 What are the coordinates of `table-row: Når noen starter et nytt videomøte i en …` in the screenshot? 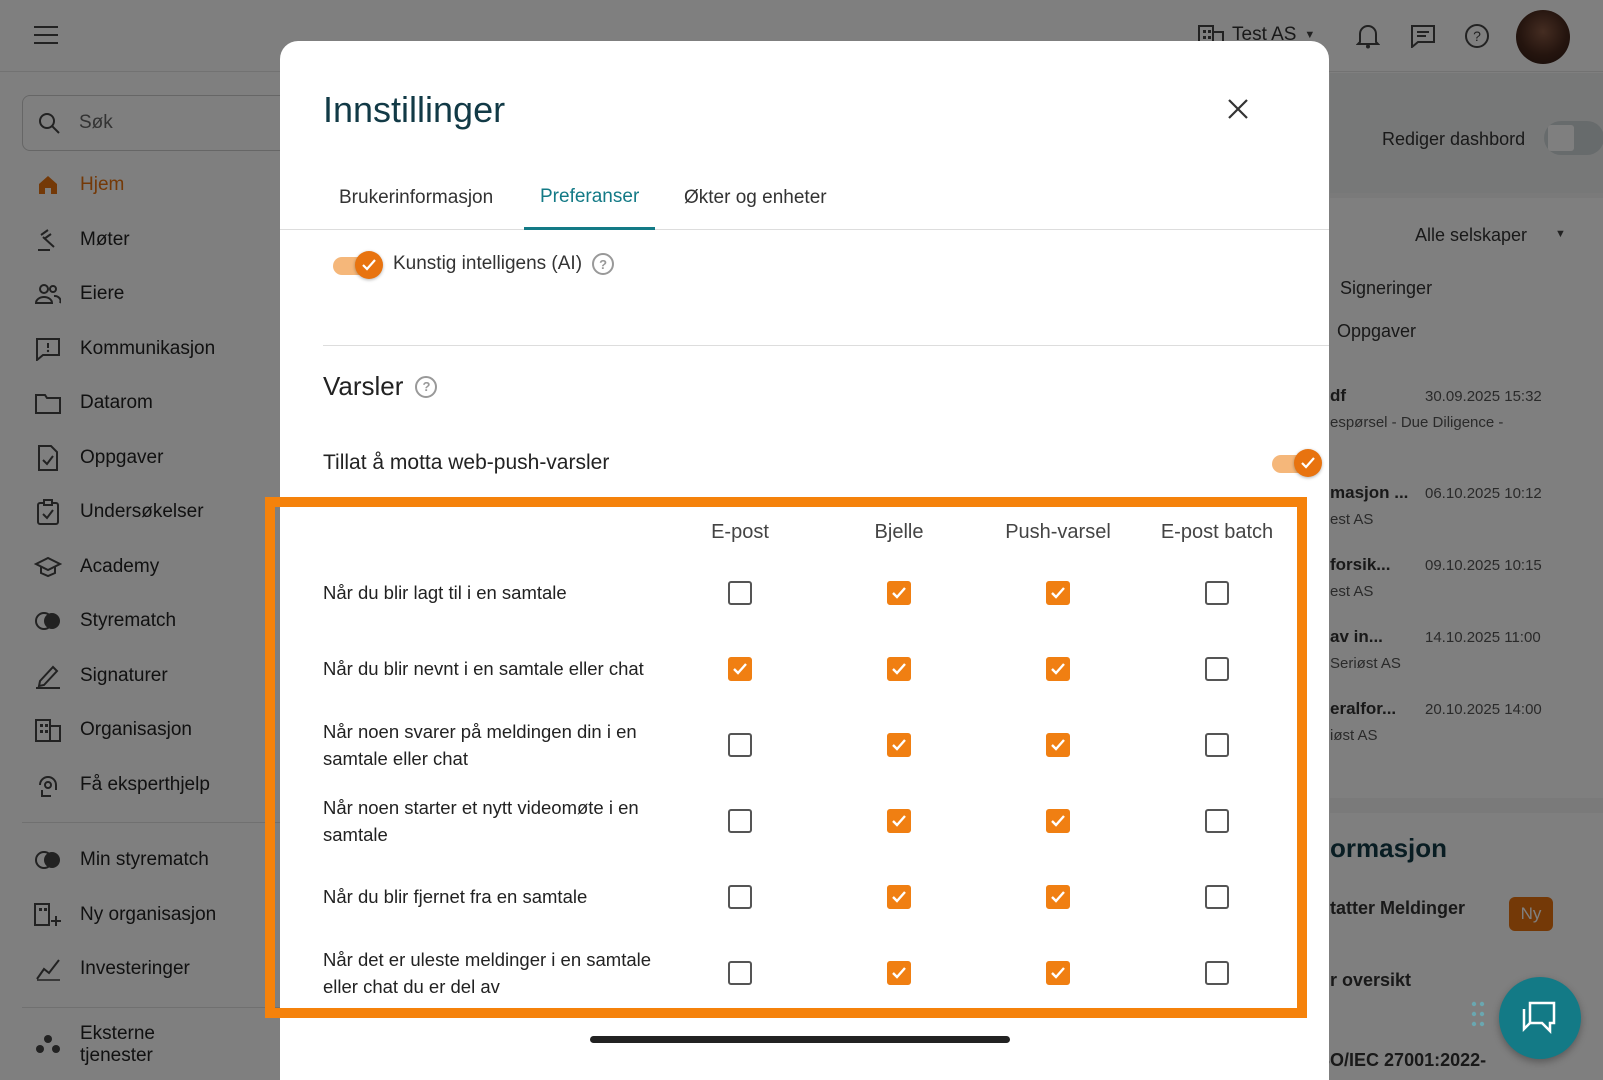 It's located at (804, 821).